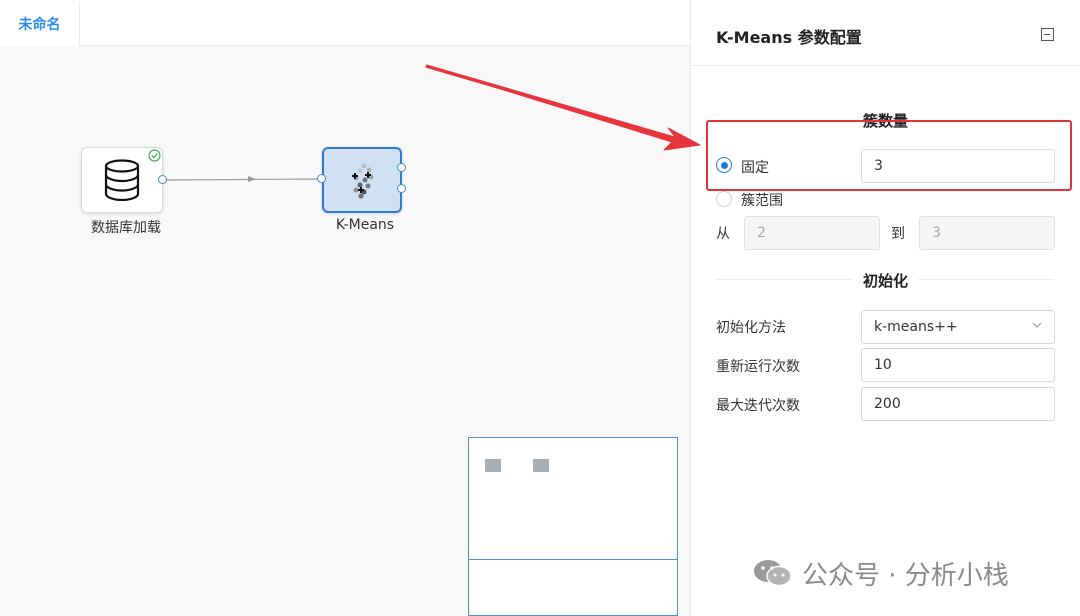  What do you see at coordinates (898, 234) in the screenshot?
I see `range-to-label: 到` at bounding box center [898, 234].